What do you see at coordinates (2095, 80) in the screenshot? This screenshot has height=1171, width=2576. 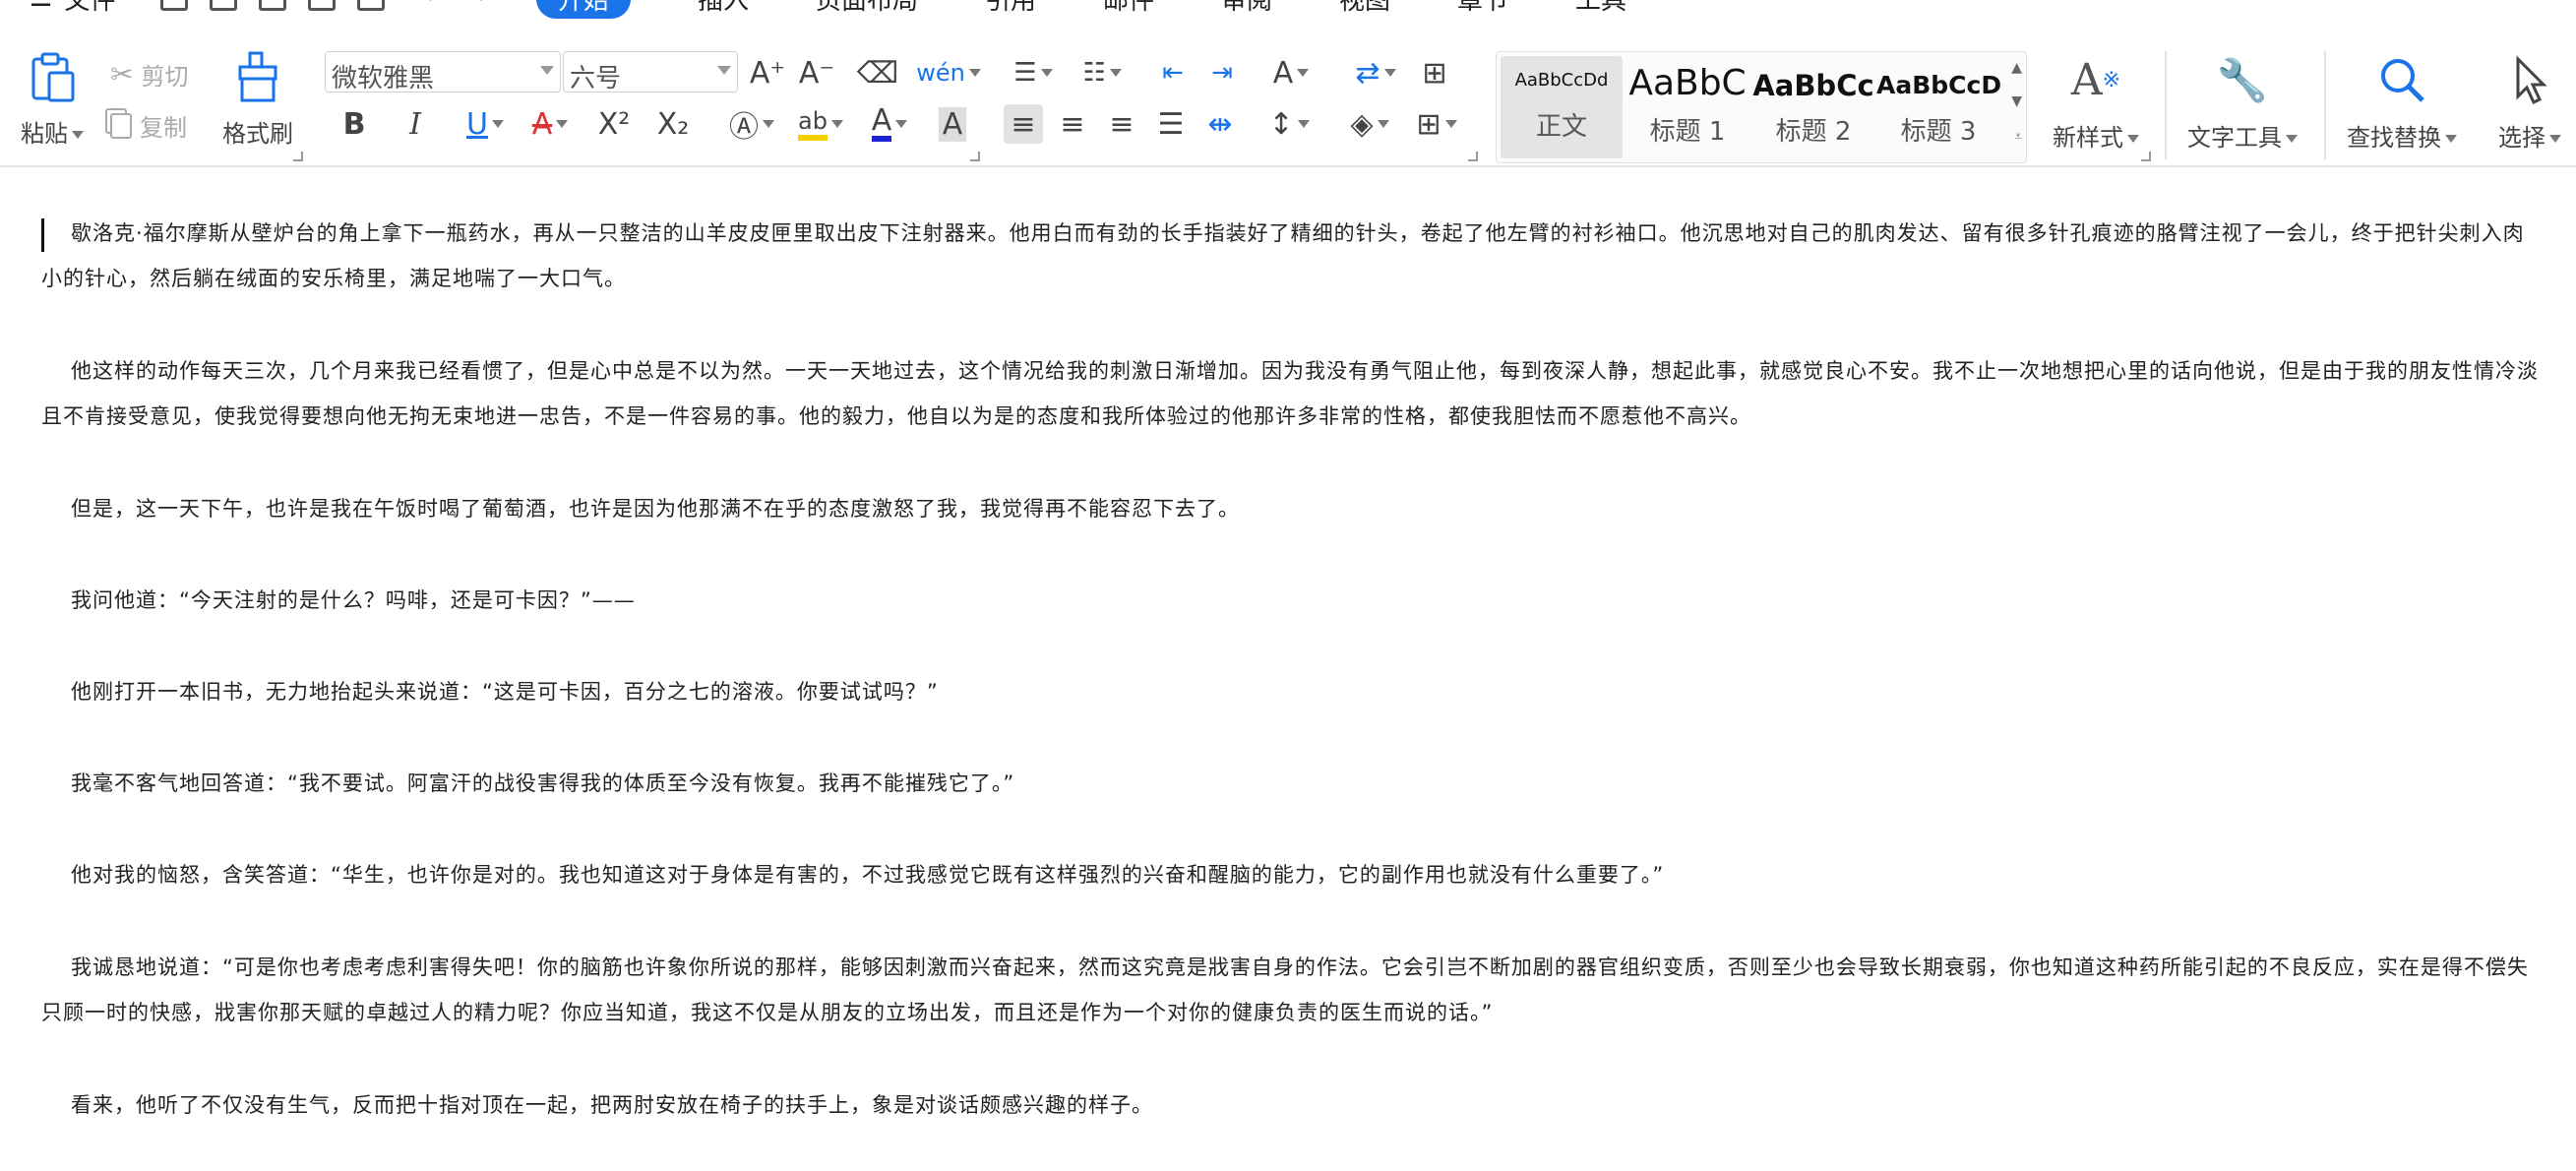 I see `new-style-icon: A※` at bounding box center [2095, 80].